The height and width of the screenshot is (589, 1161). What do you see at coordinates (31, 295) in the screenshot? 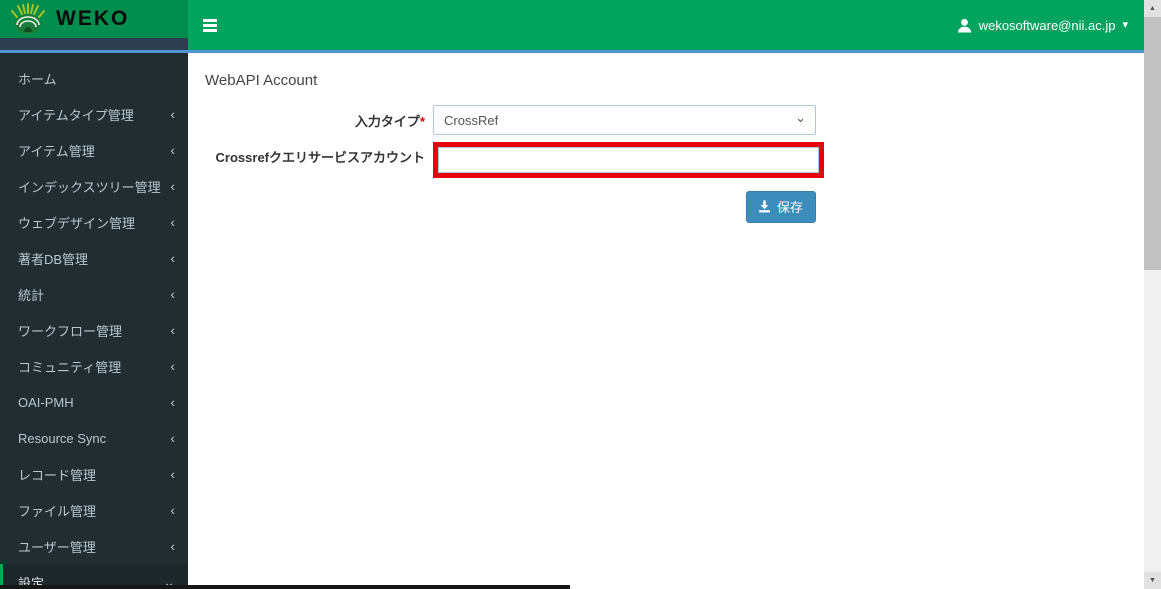
I see `sidebar-item-label: 統計` at bounding box center [31, 295].